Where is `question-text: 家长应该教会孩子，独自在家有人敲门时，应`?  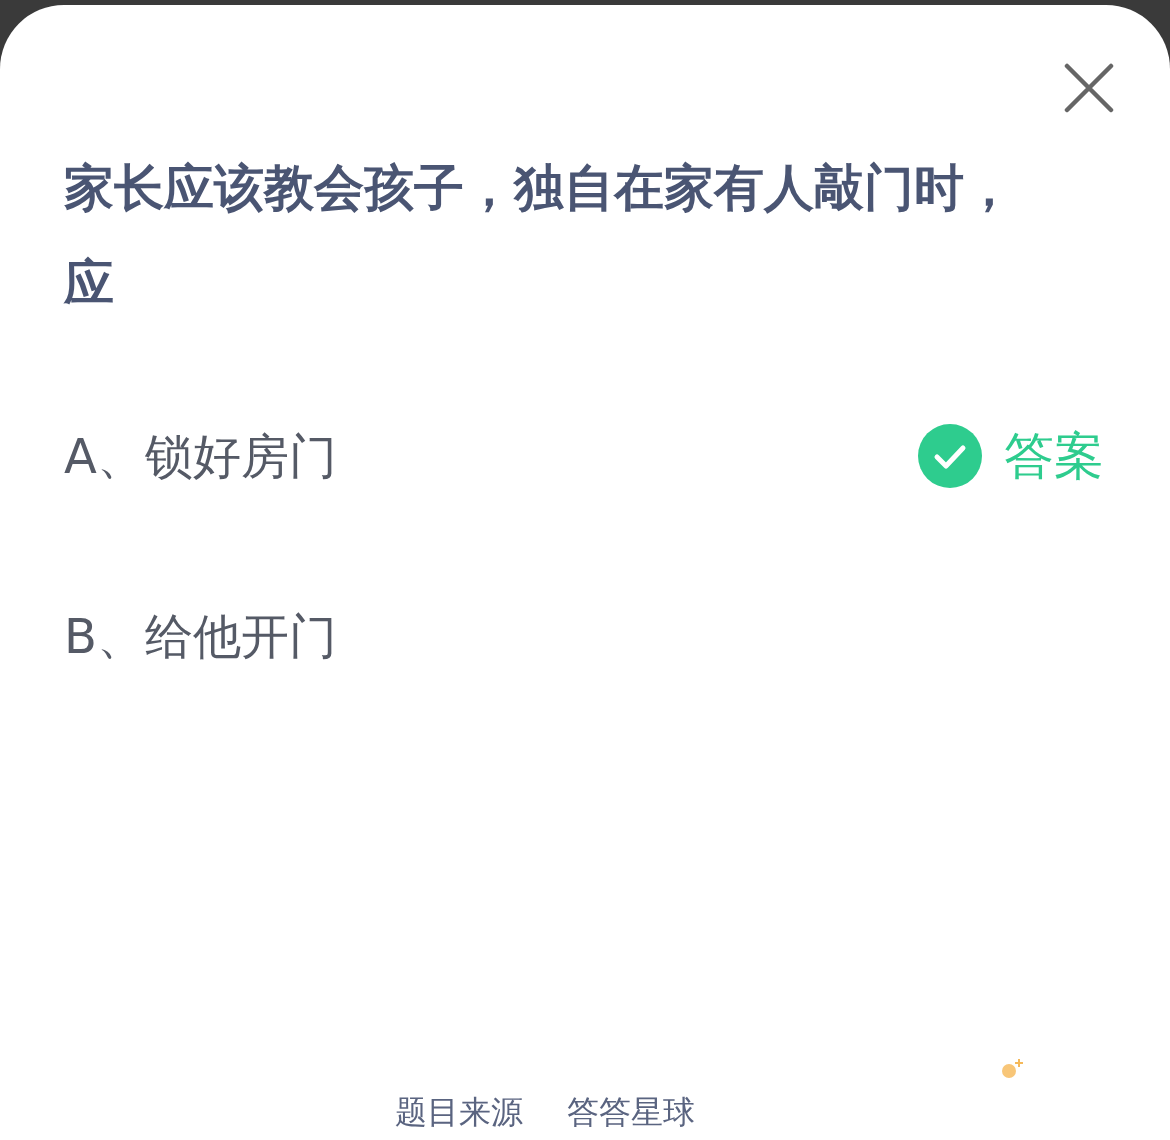 question-text: 家长应该教会孩子，独自在家有人敲门时，应 is located at coordinates (539, 236).